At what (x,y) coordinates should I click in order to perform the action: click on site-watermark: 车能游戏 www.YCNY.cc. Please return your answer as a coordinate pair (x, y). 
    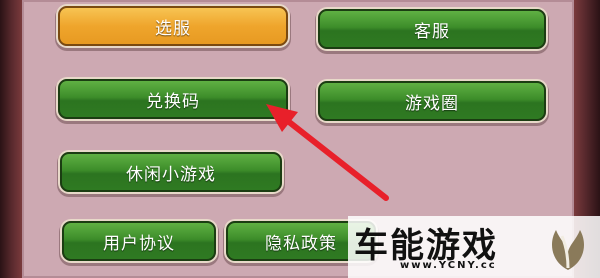
    Looking at the image, I should click on (474, 247).